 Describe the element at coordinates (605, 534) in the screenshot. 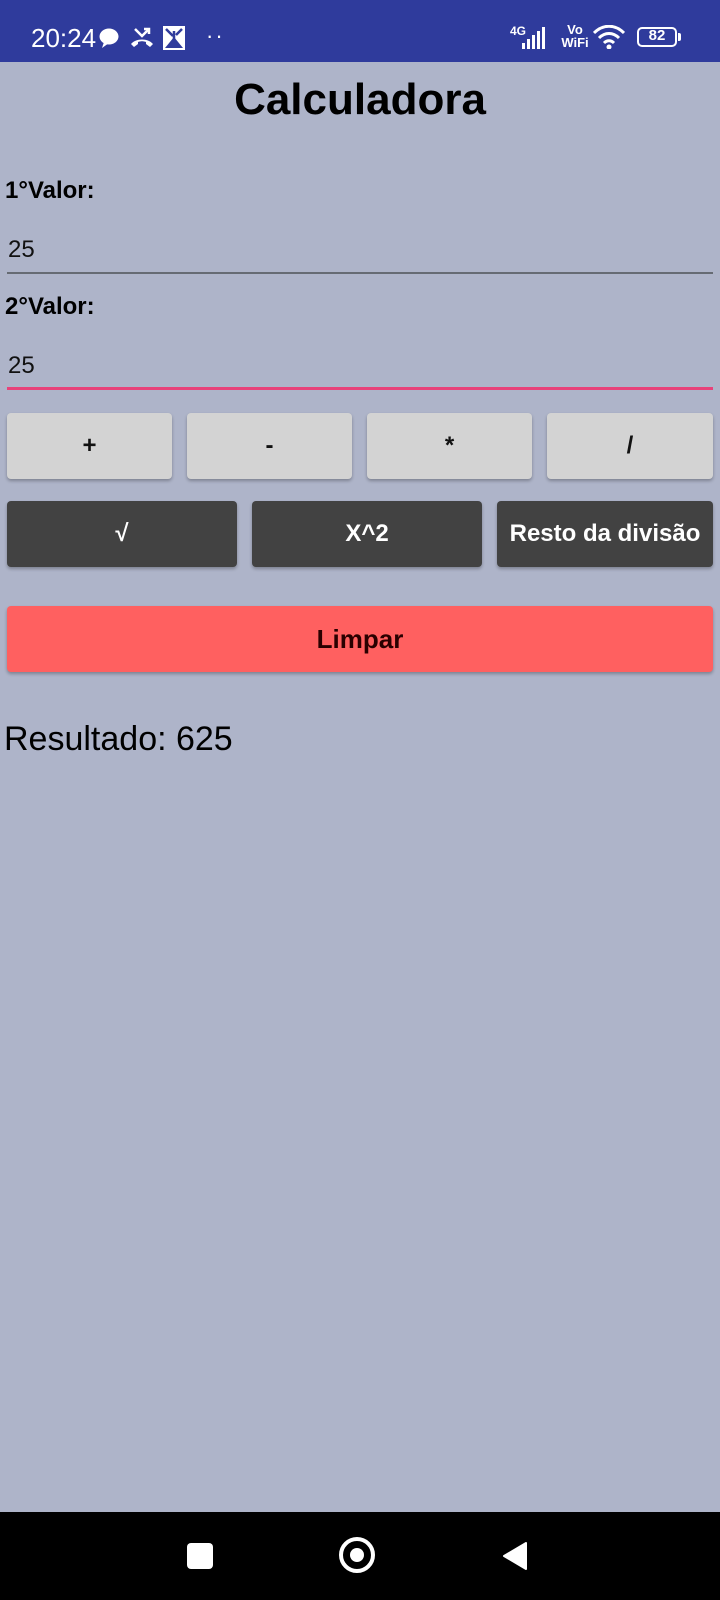

I see `remainder-button: Resto da divisão` at that location.